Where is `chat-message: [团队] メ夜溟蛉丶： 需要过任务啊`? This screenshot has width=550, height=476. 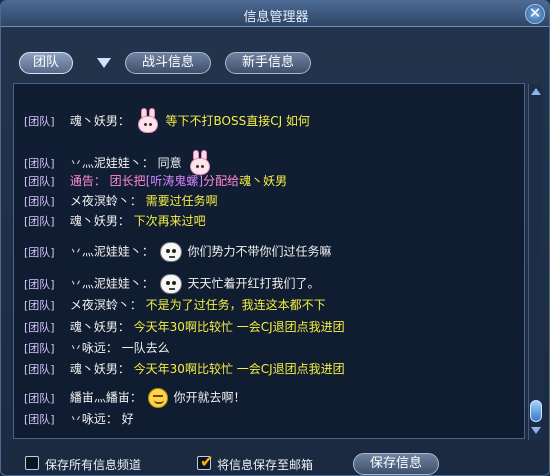
chat-message: [团队] メ夜溟蛉丶： 需要过任务啊 is located at coordinates (121, 201).